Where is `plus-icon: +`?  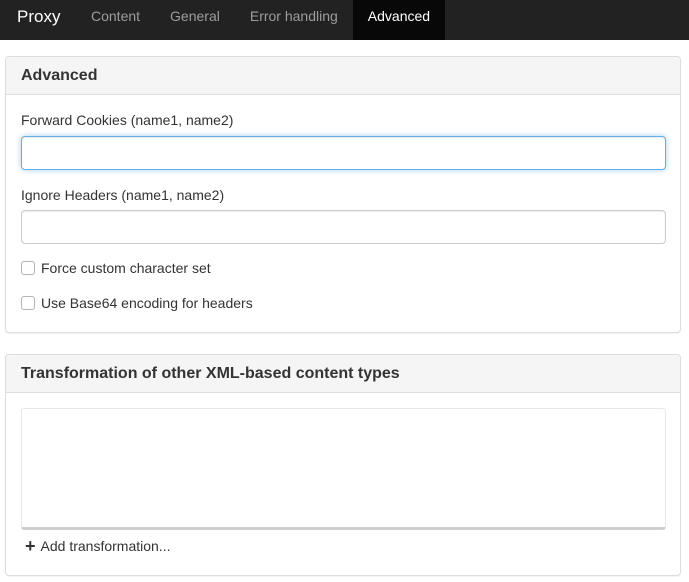 plus-icon: + is located at coordinates (30, 546).